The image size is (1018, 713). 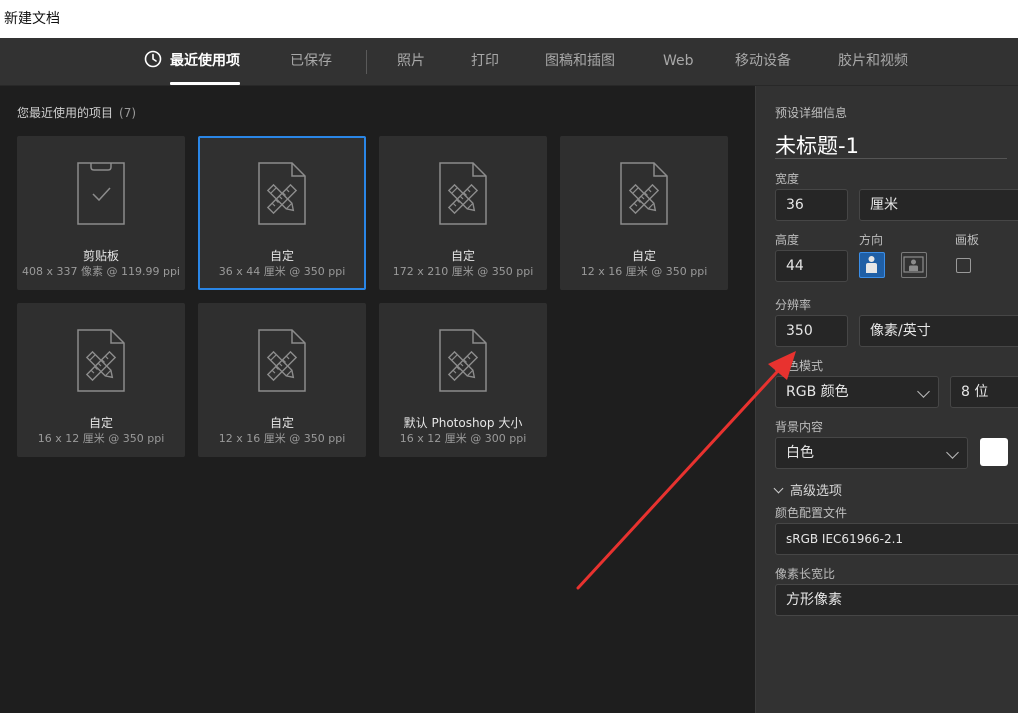 I want to click on orientation-label: 方向, so click(x=871, y=240).